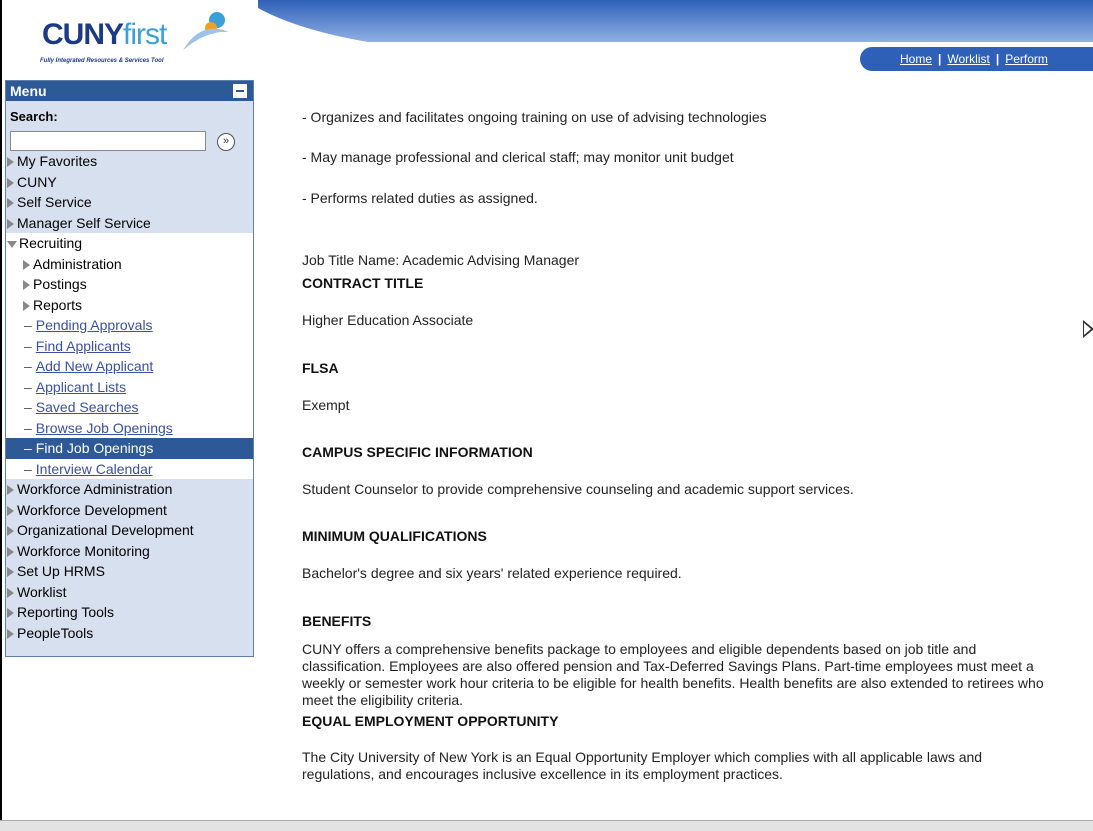  I want to click on perform-link: Perform, so click(1026, 59).